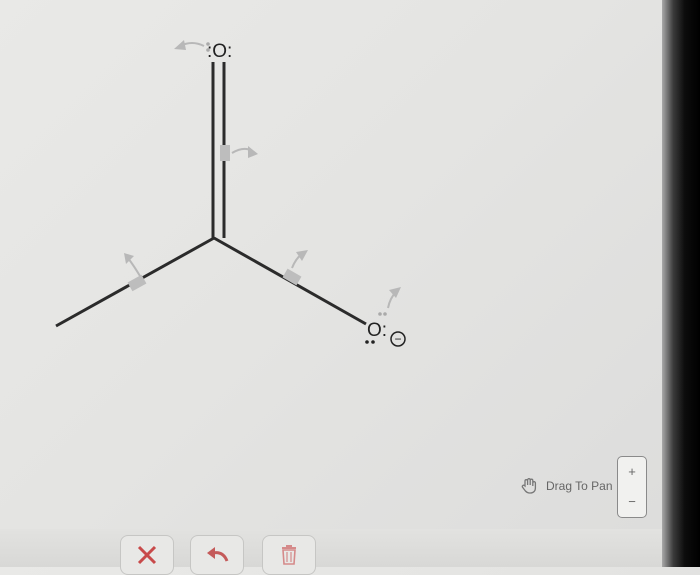  I want to click on zoom-in-button: +, so click(632, 472).